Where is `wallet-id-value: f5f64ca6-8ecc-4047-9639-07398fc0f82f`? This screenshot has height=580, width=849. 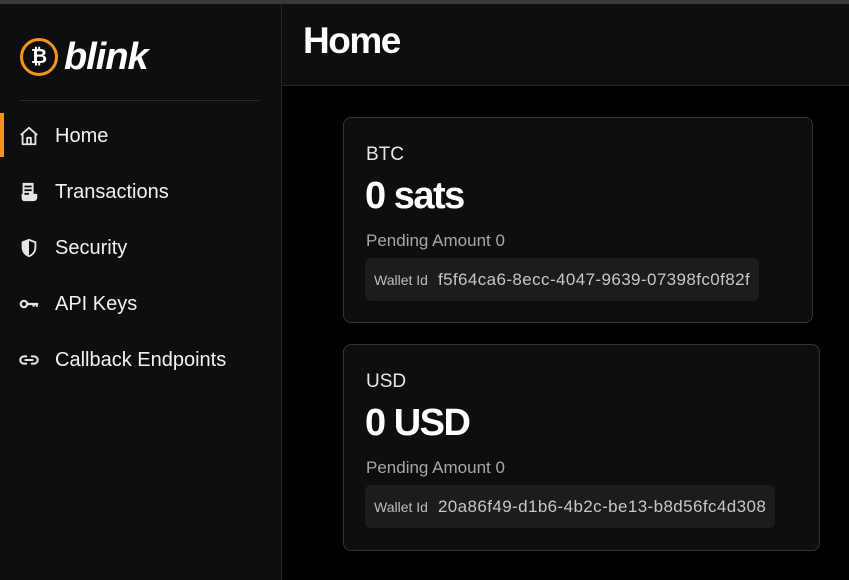
wallet-id-value: f5f64ca6-8ecc-4047-9639-07398fc0f82f is located at coordinates (594, 280).